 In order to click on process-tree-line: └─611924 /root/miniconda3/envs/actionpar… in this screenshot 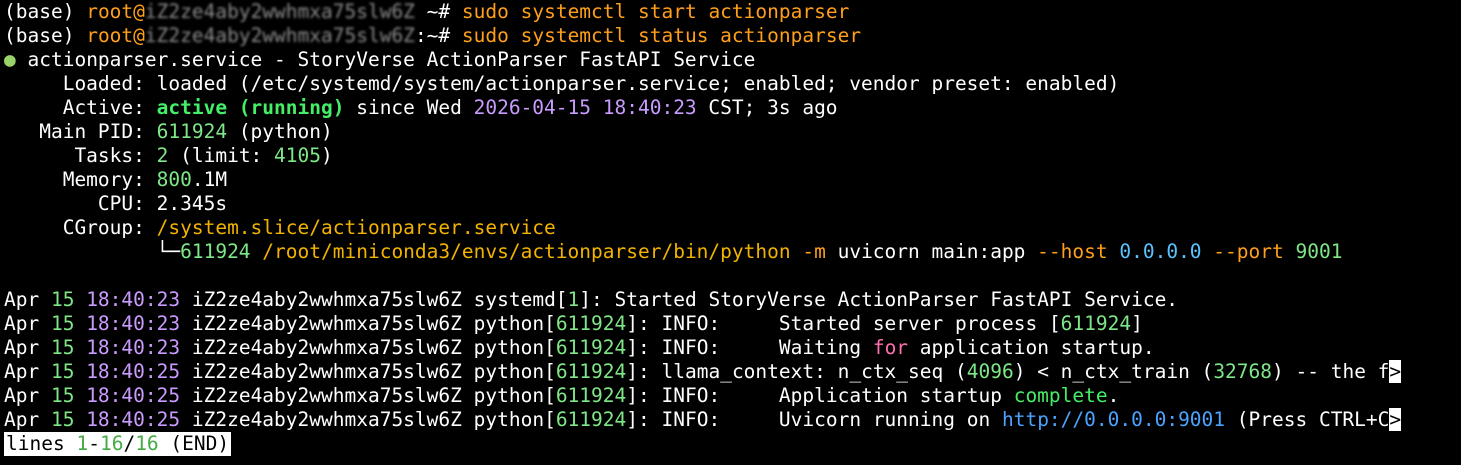, I will do `click(730, 252)`.